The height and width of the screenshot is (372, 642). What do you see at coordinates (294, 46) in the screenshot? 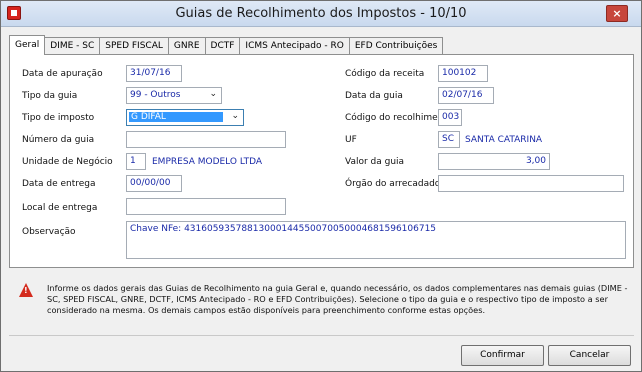
I see `tab-icms-antecipado-ro: ICMS Antecipado - RO` at bounding box center [294, 46].